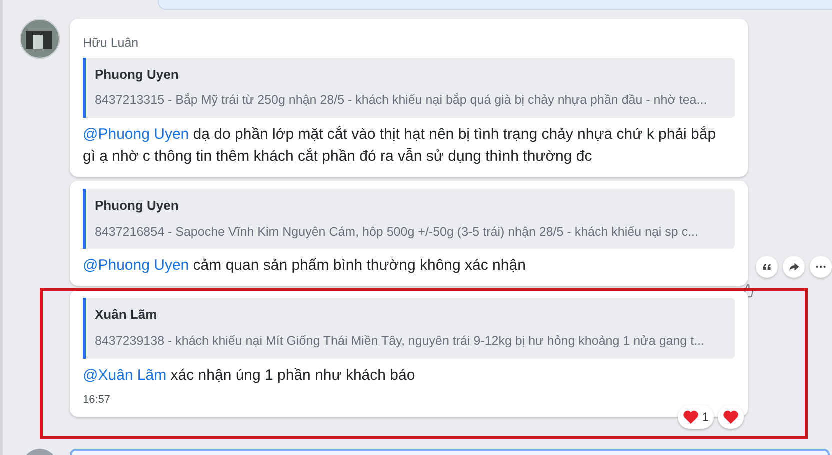  I want to click on share-icon, so click(794, 267).